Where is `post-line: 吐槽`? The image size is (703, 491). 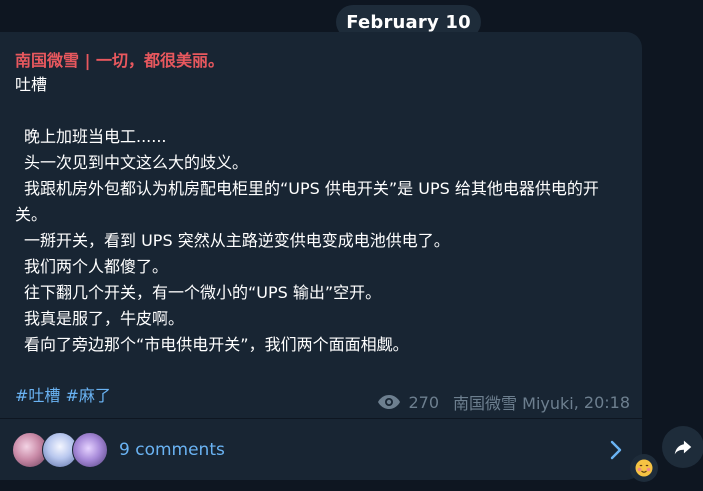 post-line: 吐槽 is located at coordinates (31, 84).